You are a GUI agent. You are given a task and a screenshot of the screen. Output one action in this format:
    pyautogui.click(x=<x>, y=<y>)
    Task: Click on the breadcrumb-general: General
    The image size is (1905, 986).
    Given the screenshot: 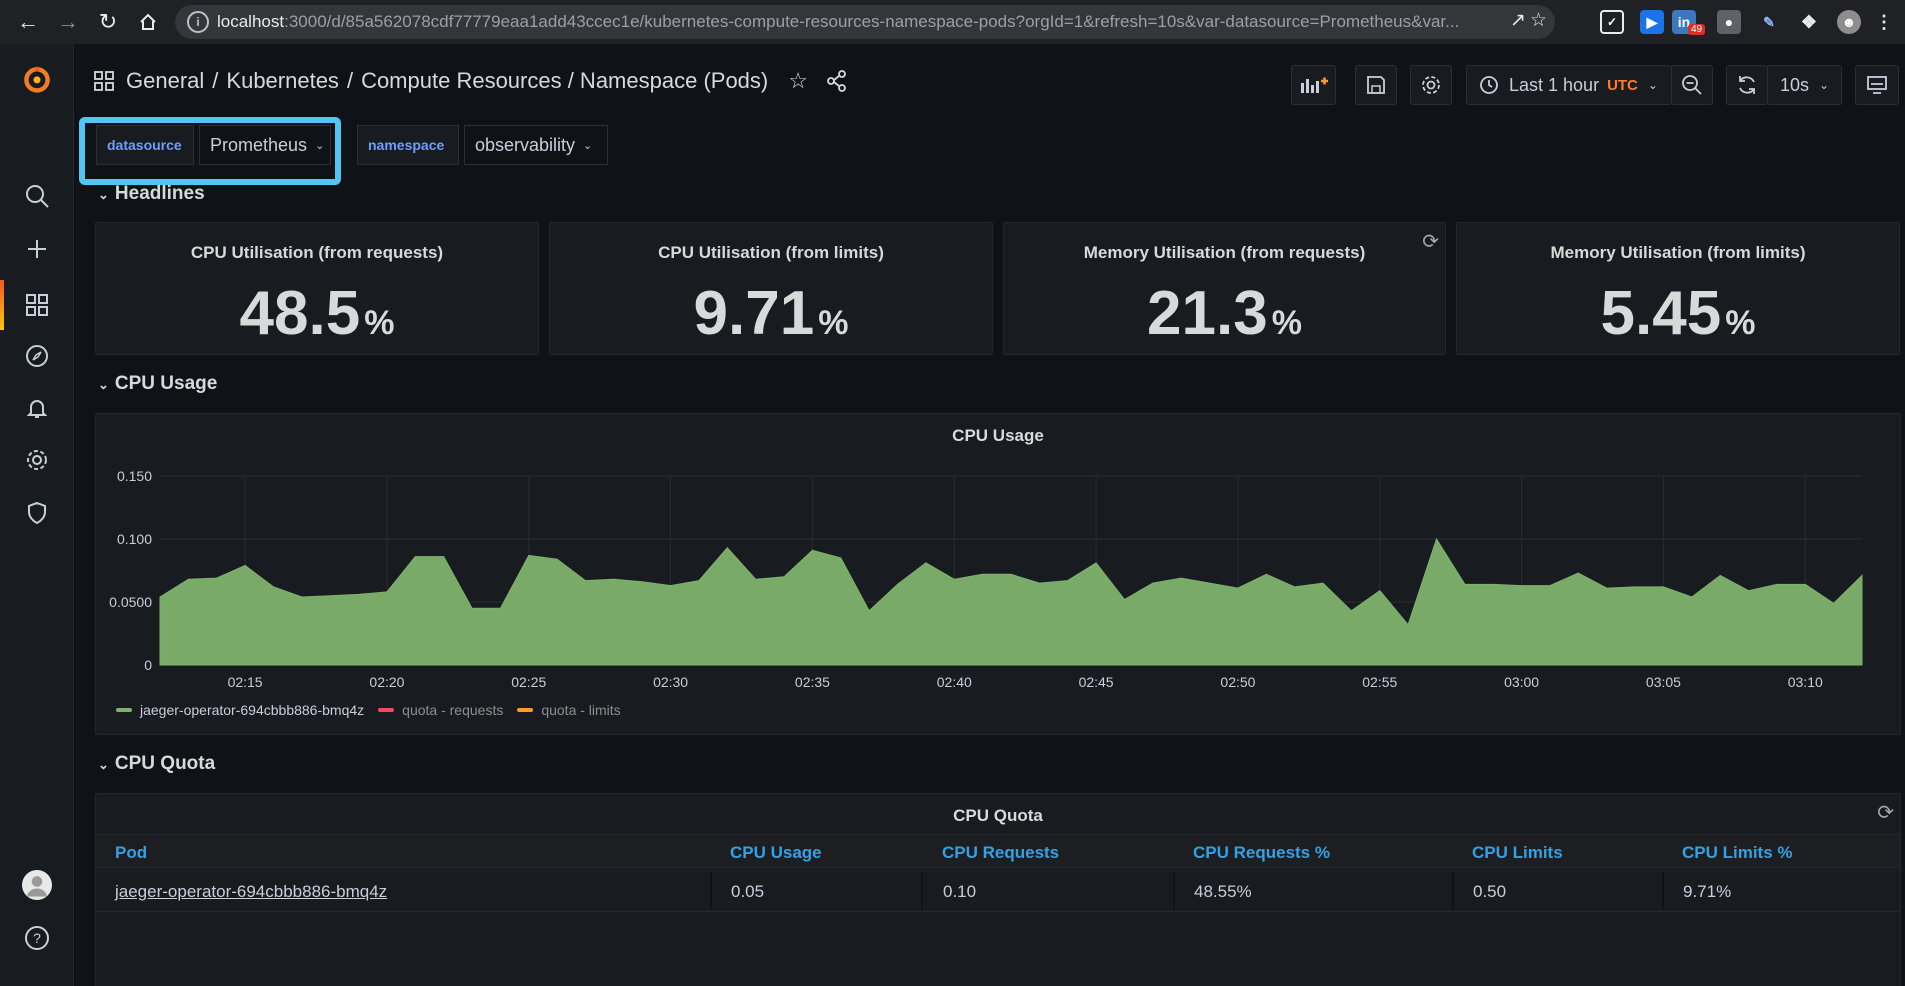 What is the action you would take?
    pyautogui.click(x=165, y=81)
    